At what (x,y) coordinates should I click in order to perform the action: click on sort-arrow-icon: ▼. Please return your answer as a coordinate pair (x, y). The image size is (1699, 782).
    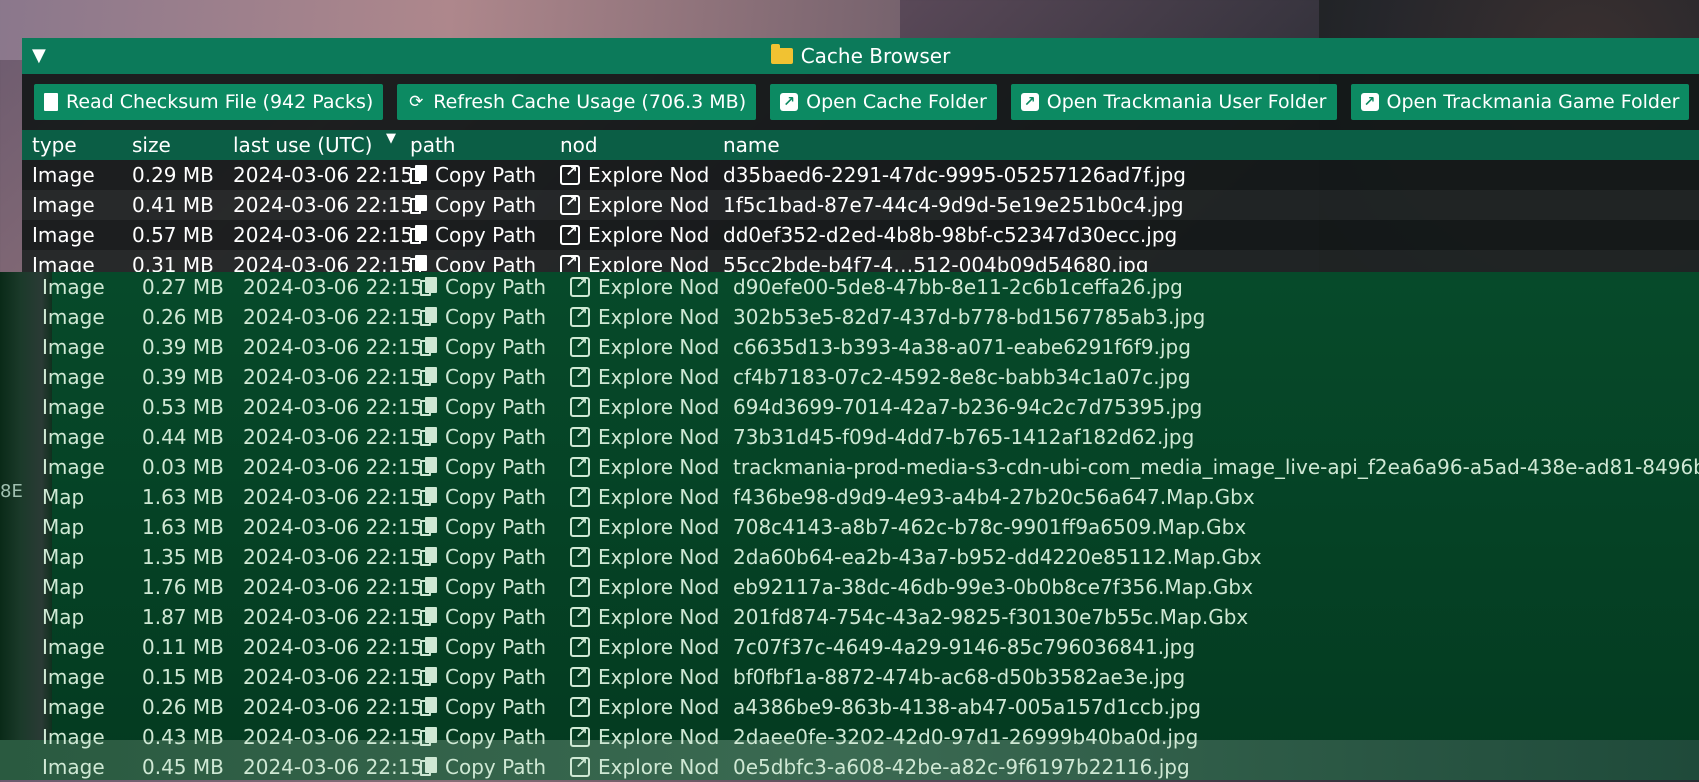
    Looking at the image, I should click on (391, 138).